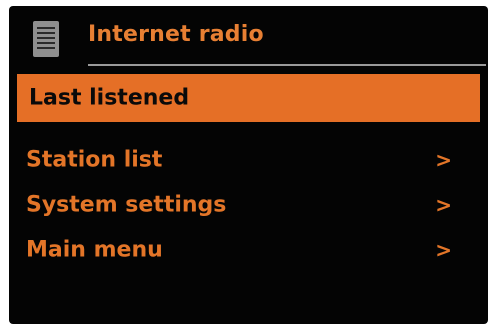 Image resolution: width=490 pixels, height=329 pixels. What do you see at coordinates (94, 249) in the screenshot?
I see `menu-item-label: Main menu` at bounding box center [94, 249].